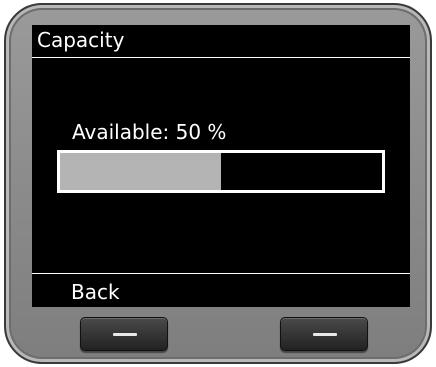 This screenshot has height=367, width=436. What do you see at coordinates (140, 171) in the screenshot?
I see `capacity-progress-fill` at bounding box center [140, 171].